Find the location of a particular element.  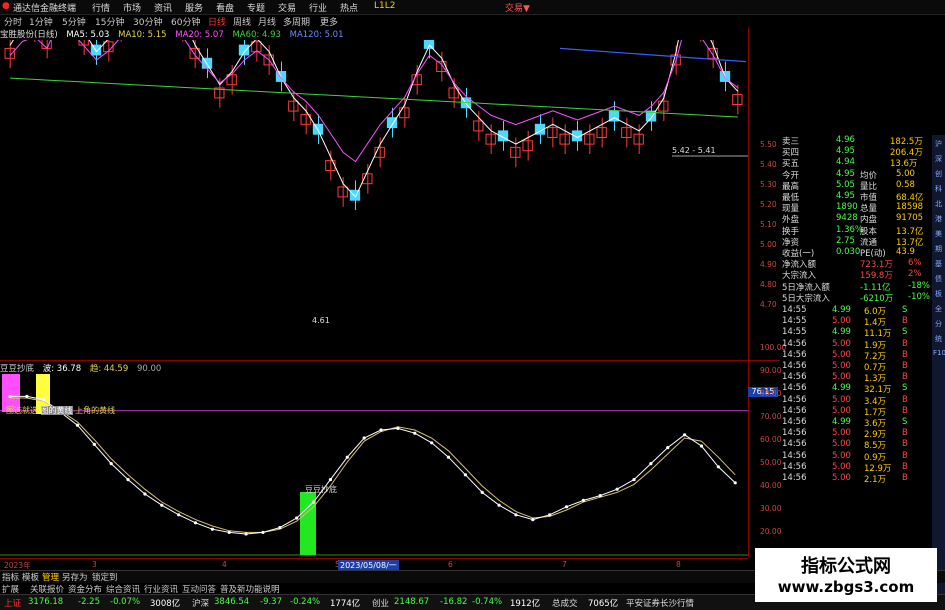

sidebar-tab: 科 is located at coordinates (938, 190).